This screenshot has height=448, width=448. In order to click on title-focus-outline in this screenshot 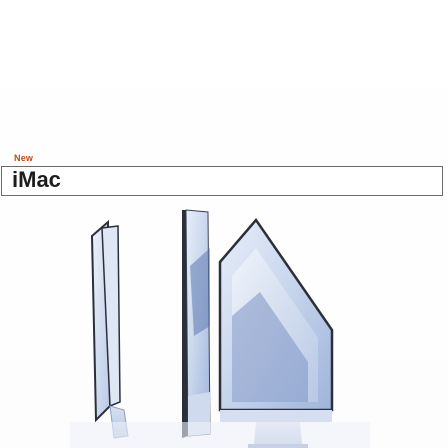, I will do `click(222, 181)`.